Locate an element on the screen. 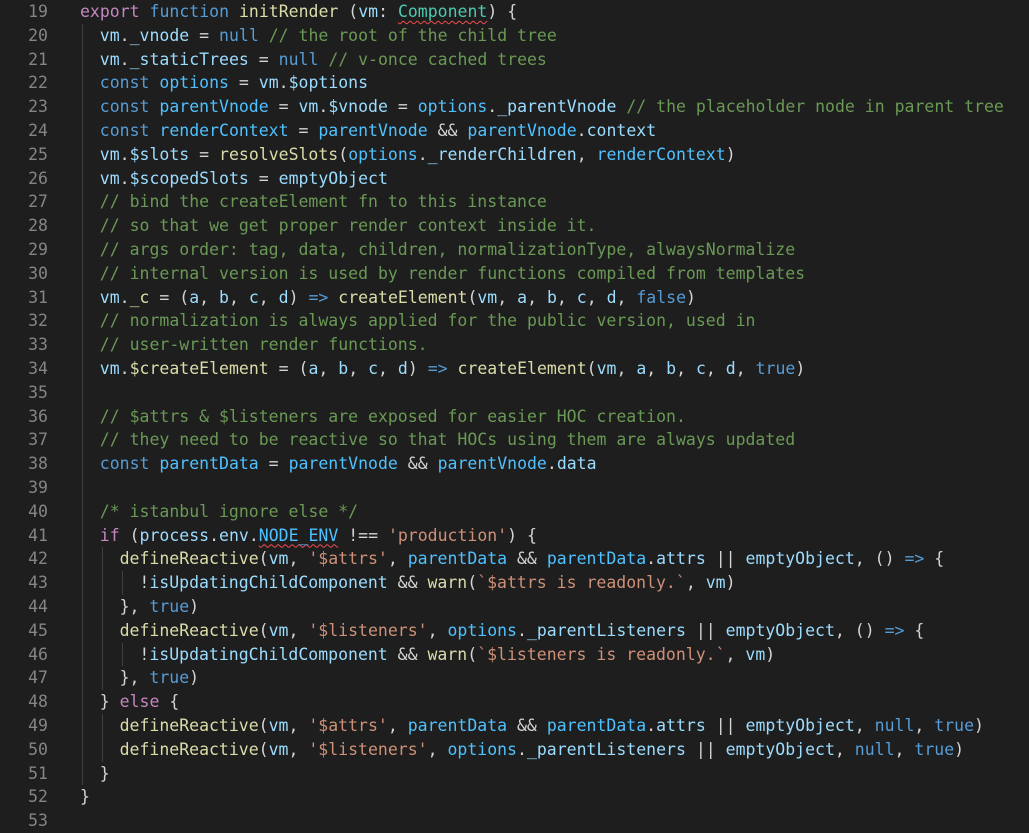 The image size is (1029, 833). line-number: 41 is located at coordinates (38, 535).